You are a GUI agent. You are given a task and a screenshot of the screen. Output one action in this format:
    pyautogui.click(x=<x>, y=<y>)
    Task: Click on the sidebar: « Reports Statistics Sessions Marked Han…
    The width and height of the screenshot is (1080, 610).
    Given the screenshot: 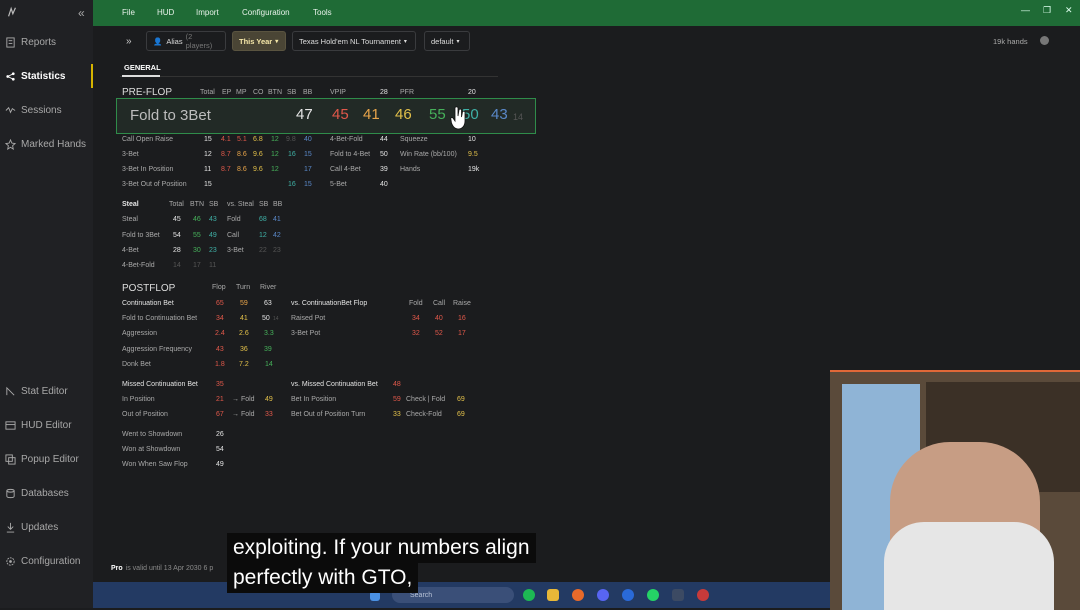 What is the action you would take?
    pyautogui.click(x=46, y=304)
    